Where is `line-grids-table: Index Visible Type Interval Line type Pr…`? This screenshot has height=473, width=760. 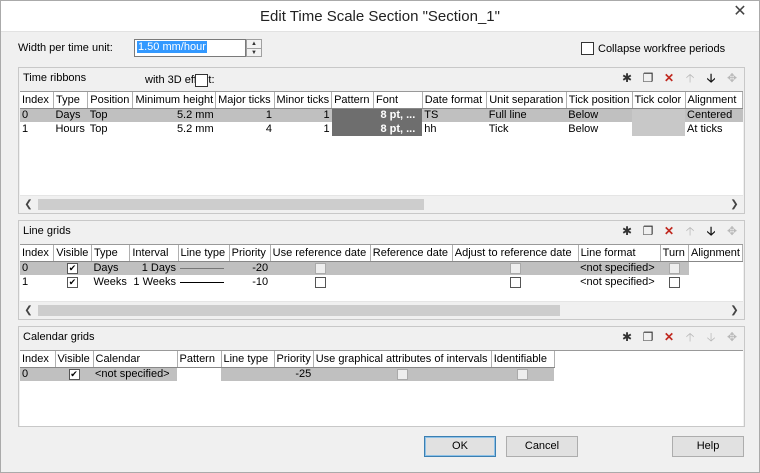
line-grids-table: Index Visible Type Interval Line type Pr… is located at coordinates (381, 272).